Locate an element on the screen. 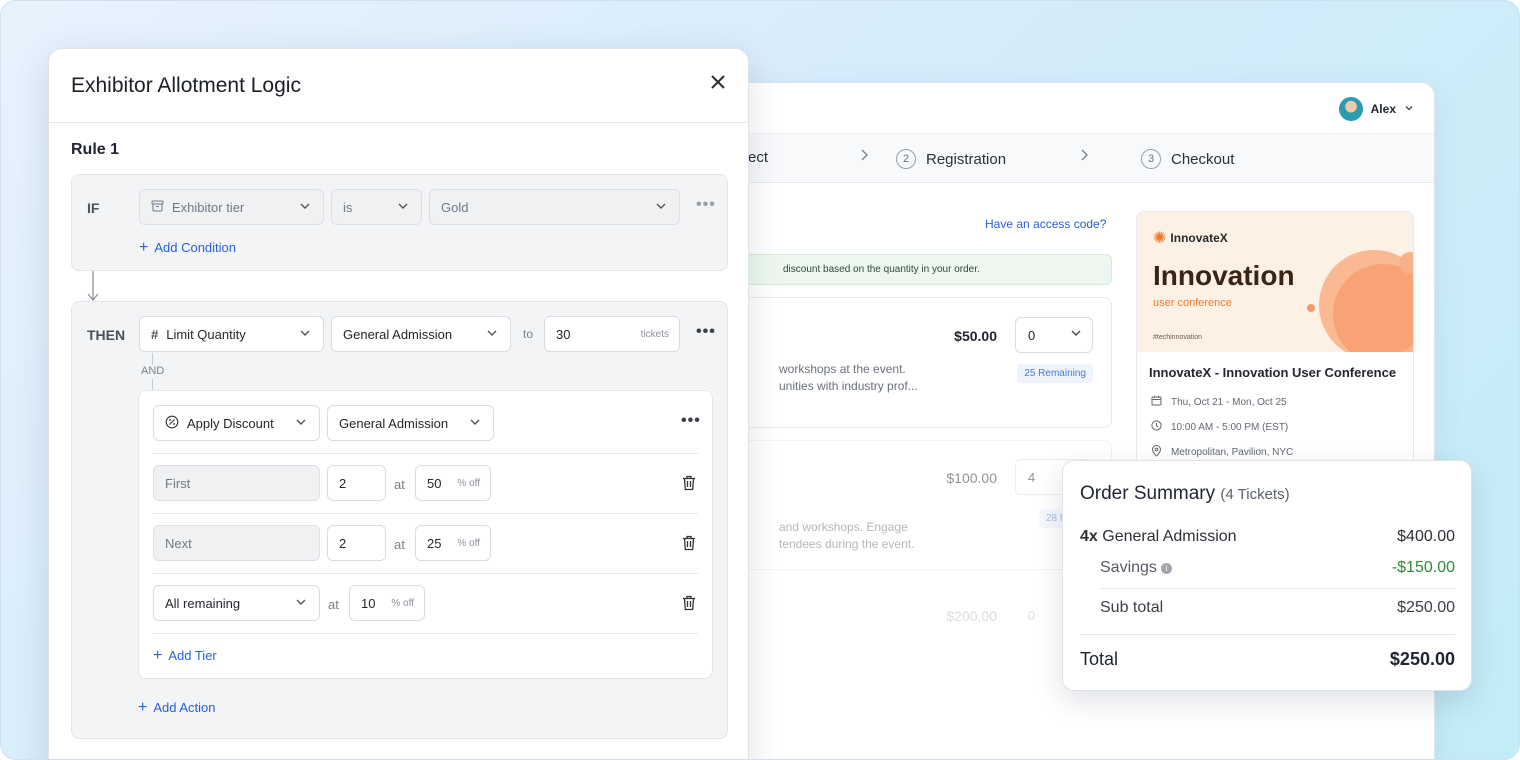 This screenshot has width=1520, height=760. summary-title-text: Order Summary is located at coordinates (1148, 493).